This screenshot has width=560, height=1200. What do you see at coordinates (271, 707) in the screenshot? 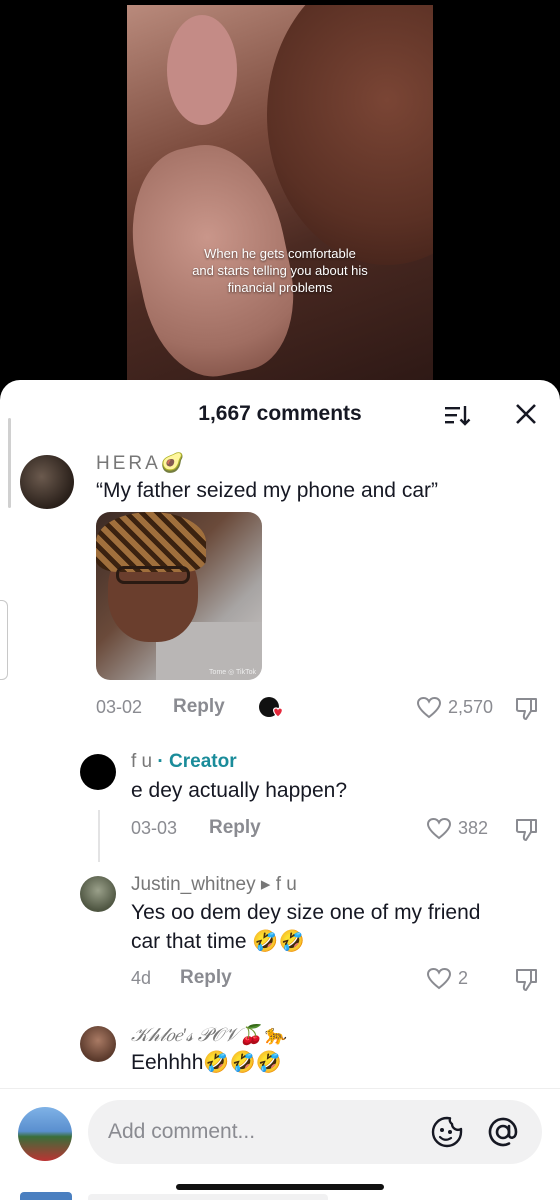
I see `creator-liked-icon` at bounding box center [271, 707].